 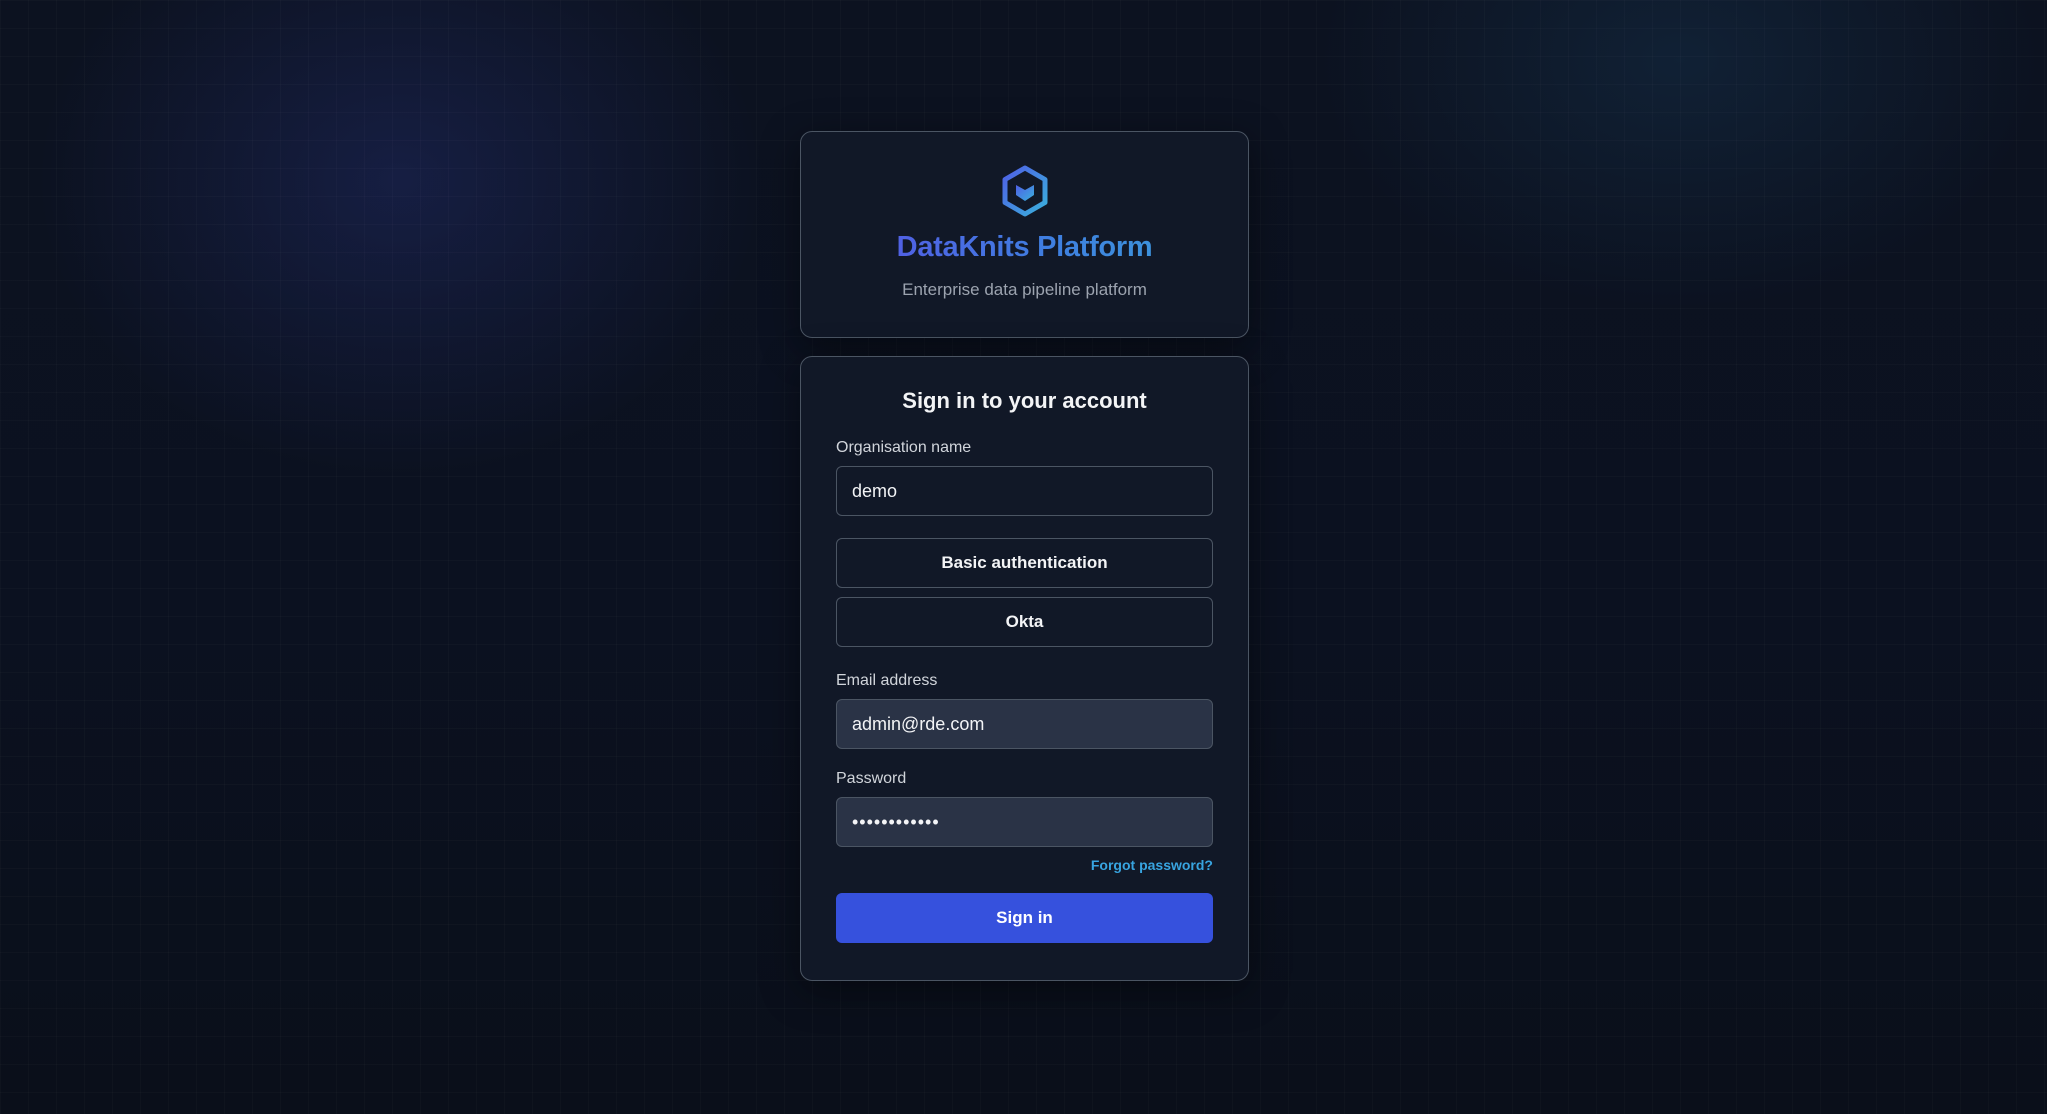 I want to click on login-title: Sign in to your account, so click(x=1024, y=400).